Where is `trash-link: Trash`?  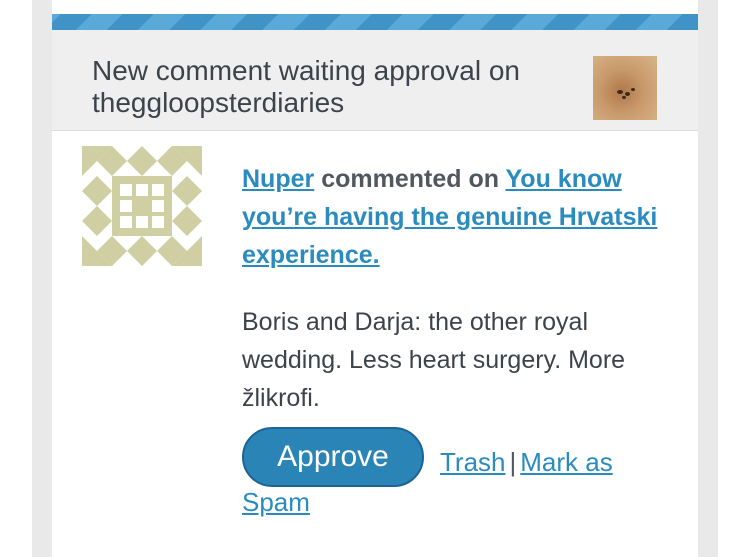 trash-link: Trash is located at coordinates (473, 462).